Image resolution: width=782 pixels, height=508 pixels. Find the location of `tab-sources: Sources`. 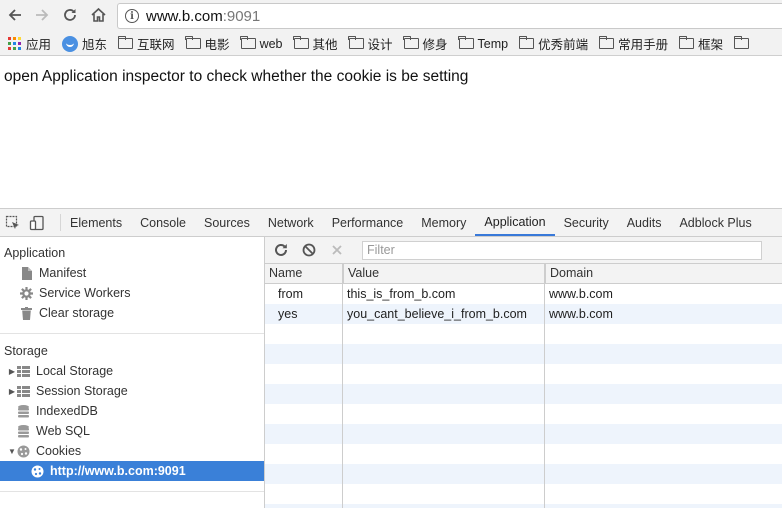

tab-sources: Sources is located at coordinates (227, 222).